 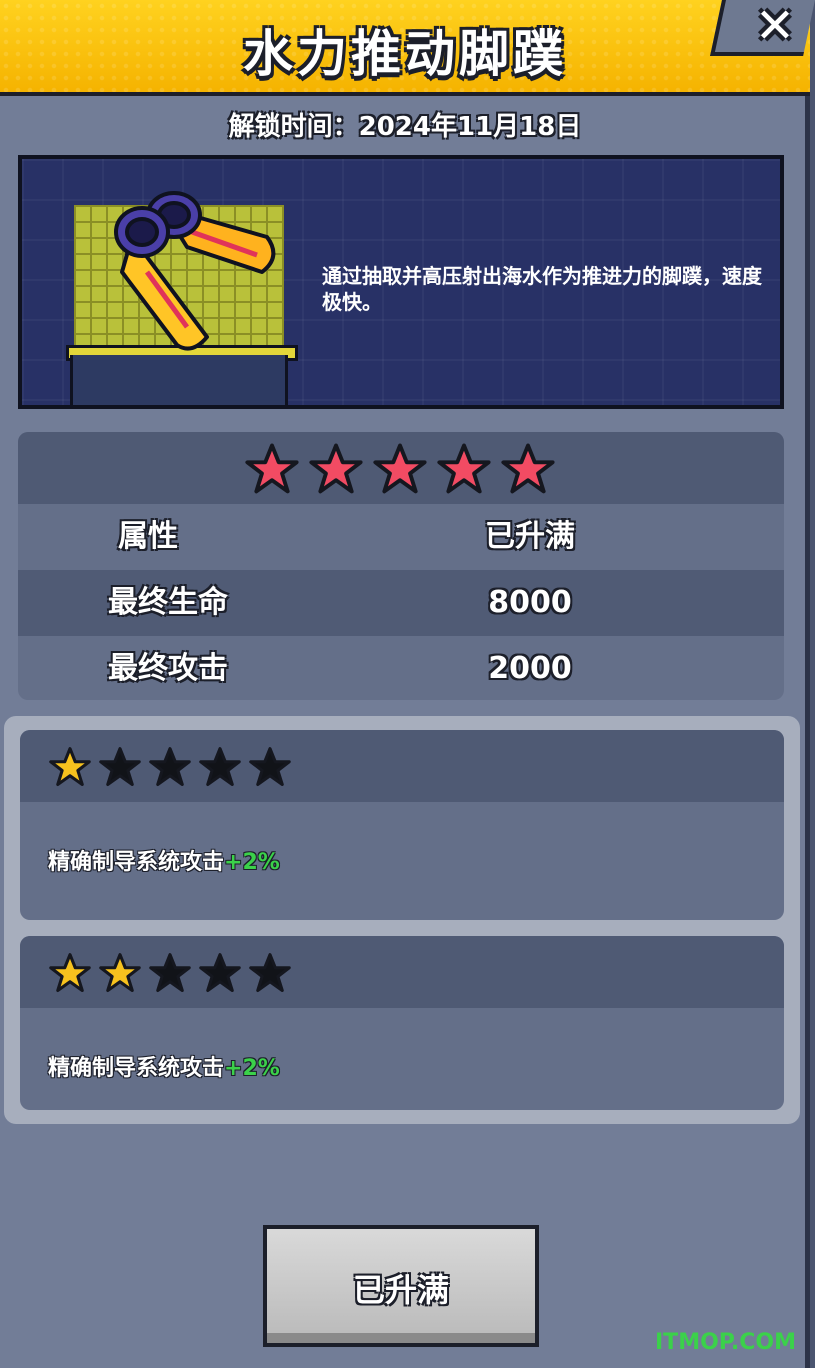 I want to click on stats-header-status: 已升满, so click(x=530, y=536).